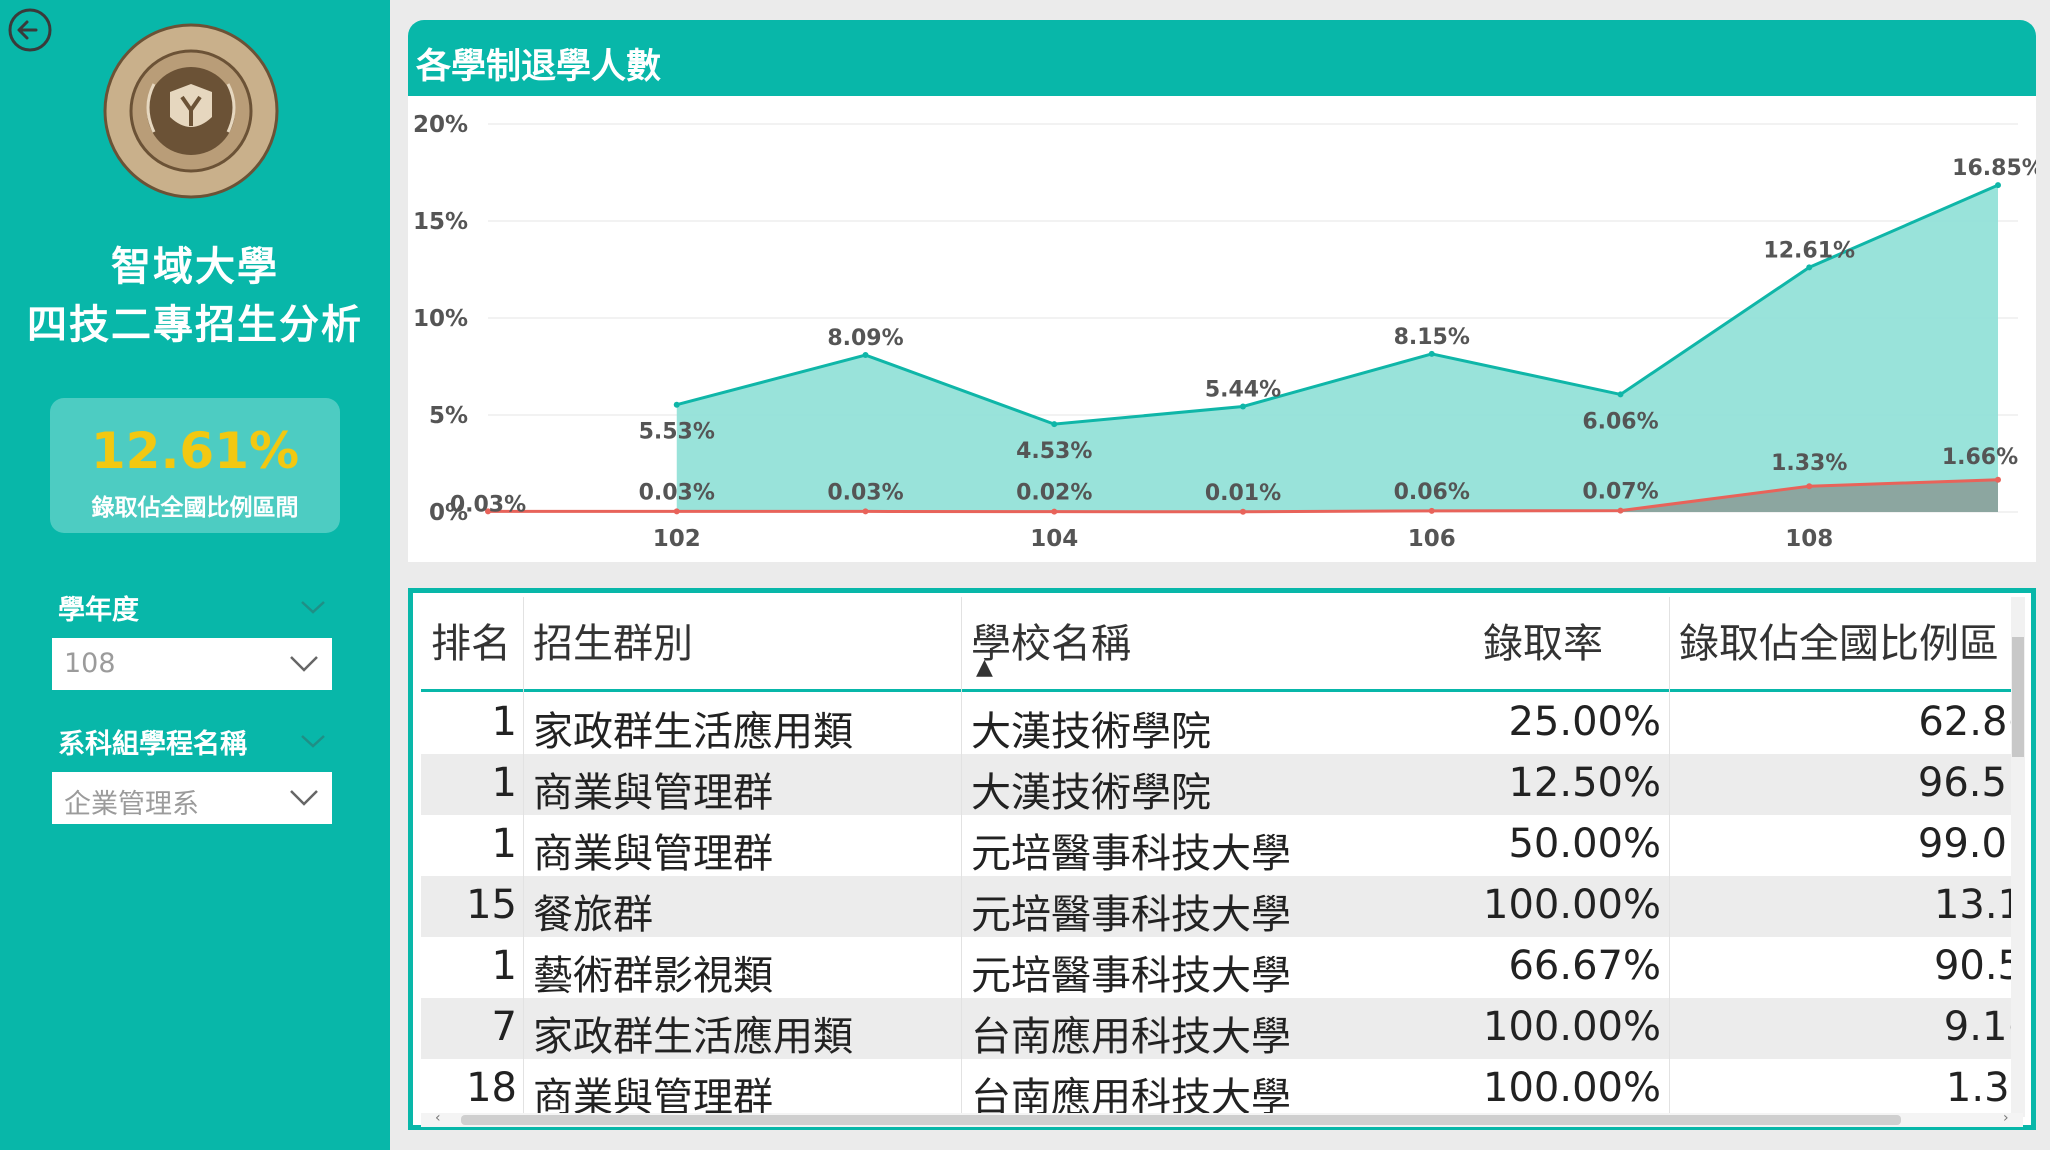  I want to click on y-tick-label: 10%, so click(440, 319).